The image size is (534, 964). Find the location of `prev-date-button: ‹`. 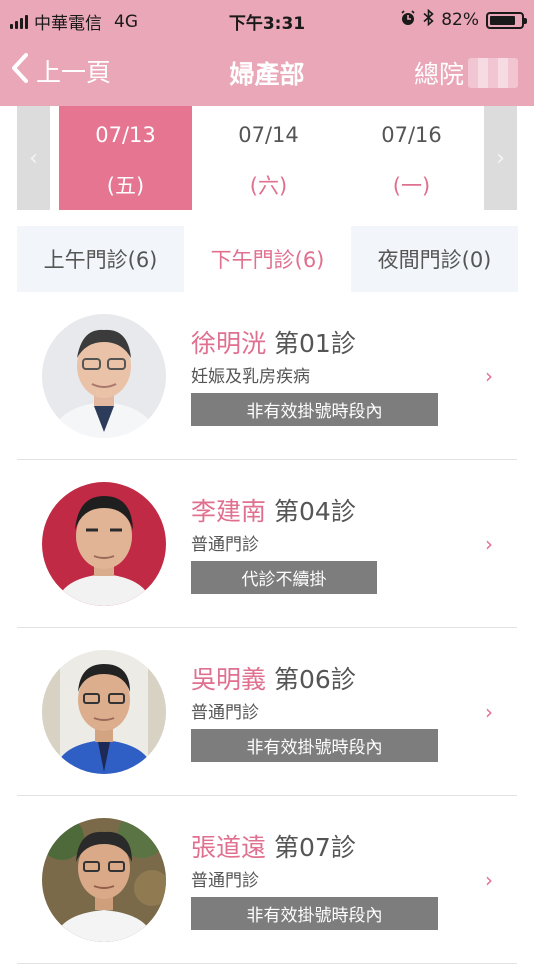

prev-date-button: ‹ is located at coordinates (33, 158).